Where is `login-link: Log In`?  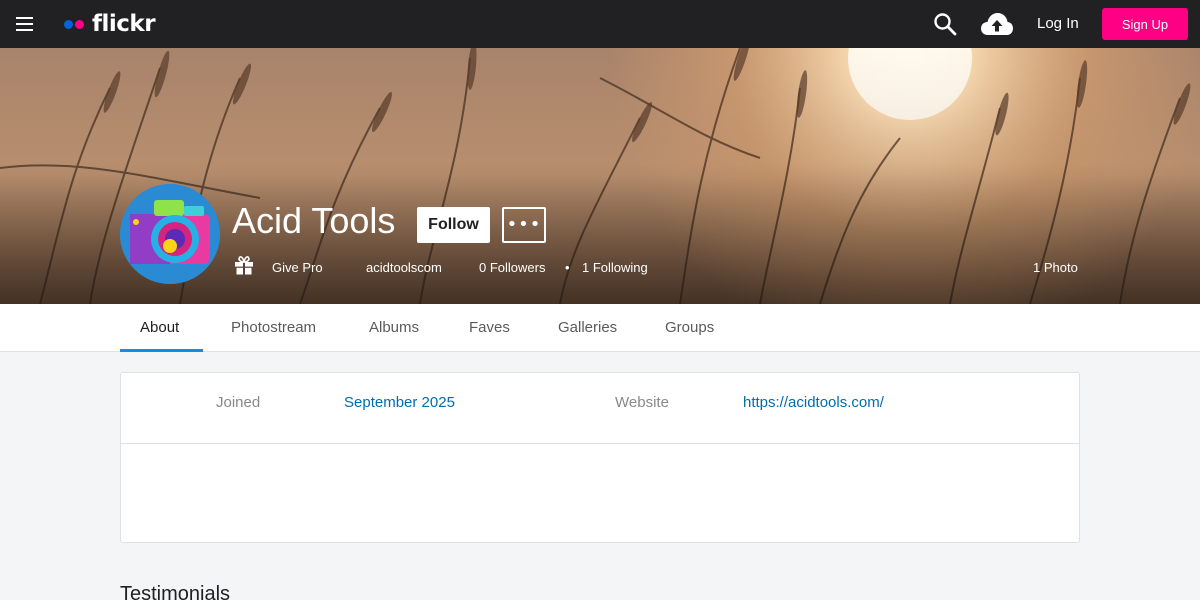
login-link: Log In is located at coordinates (1058, 23).